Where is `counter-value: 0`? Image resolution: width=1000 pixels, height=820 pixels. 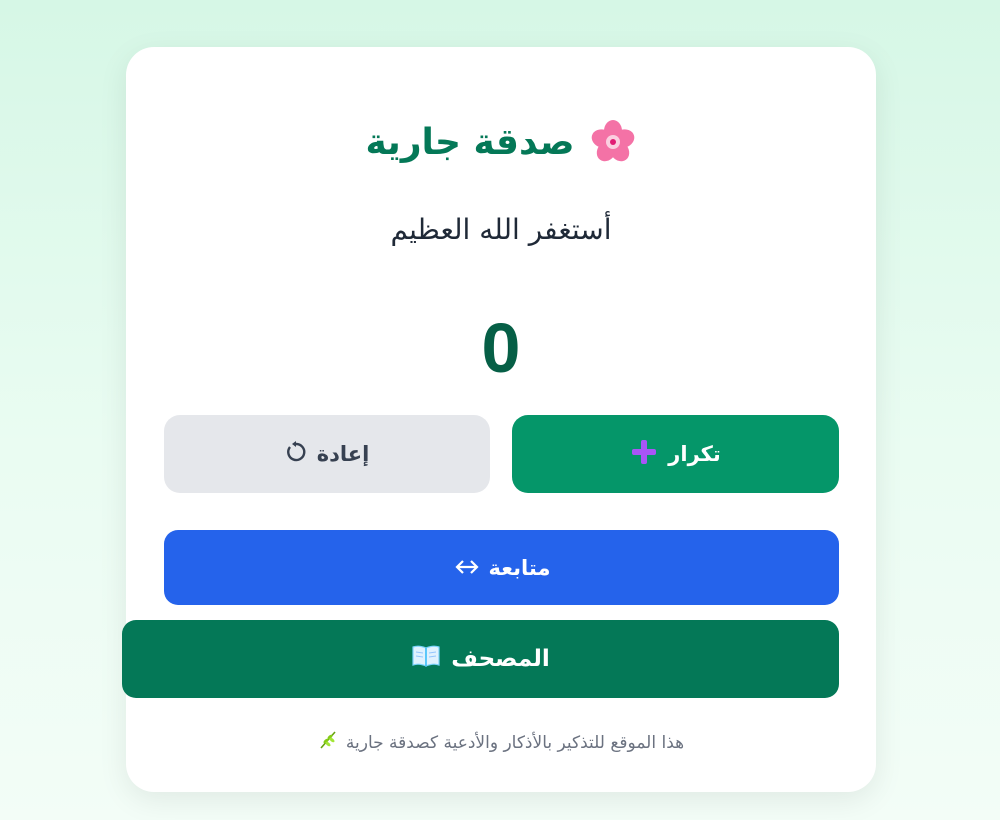 counter-value: 0 is located at coordinates (501, 348).